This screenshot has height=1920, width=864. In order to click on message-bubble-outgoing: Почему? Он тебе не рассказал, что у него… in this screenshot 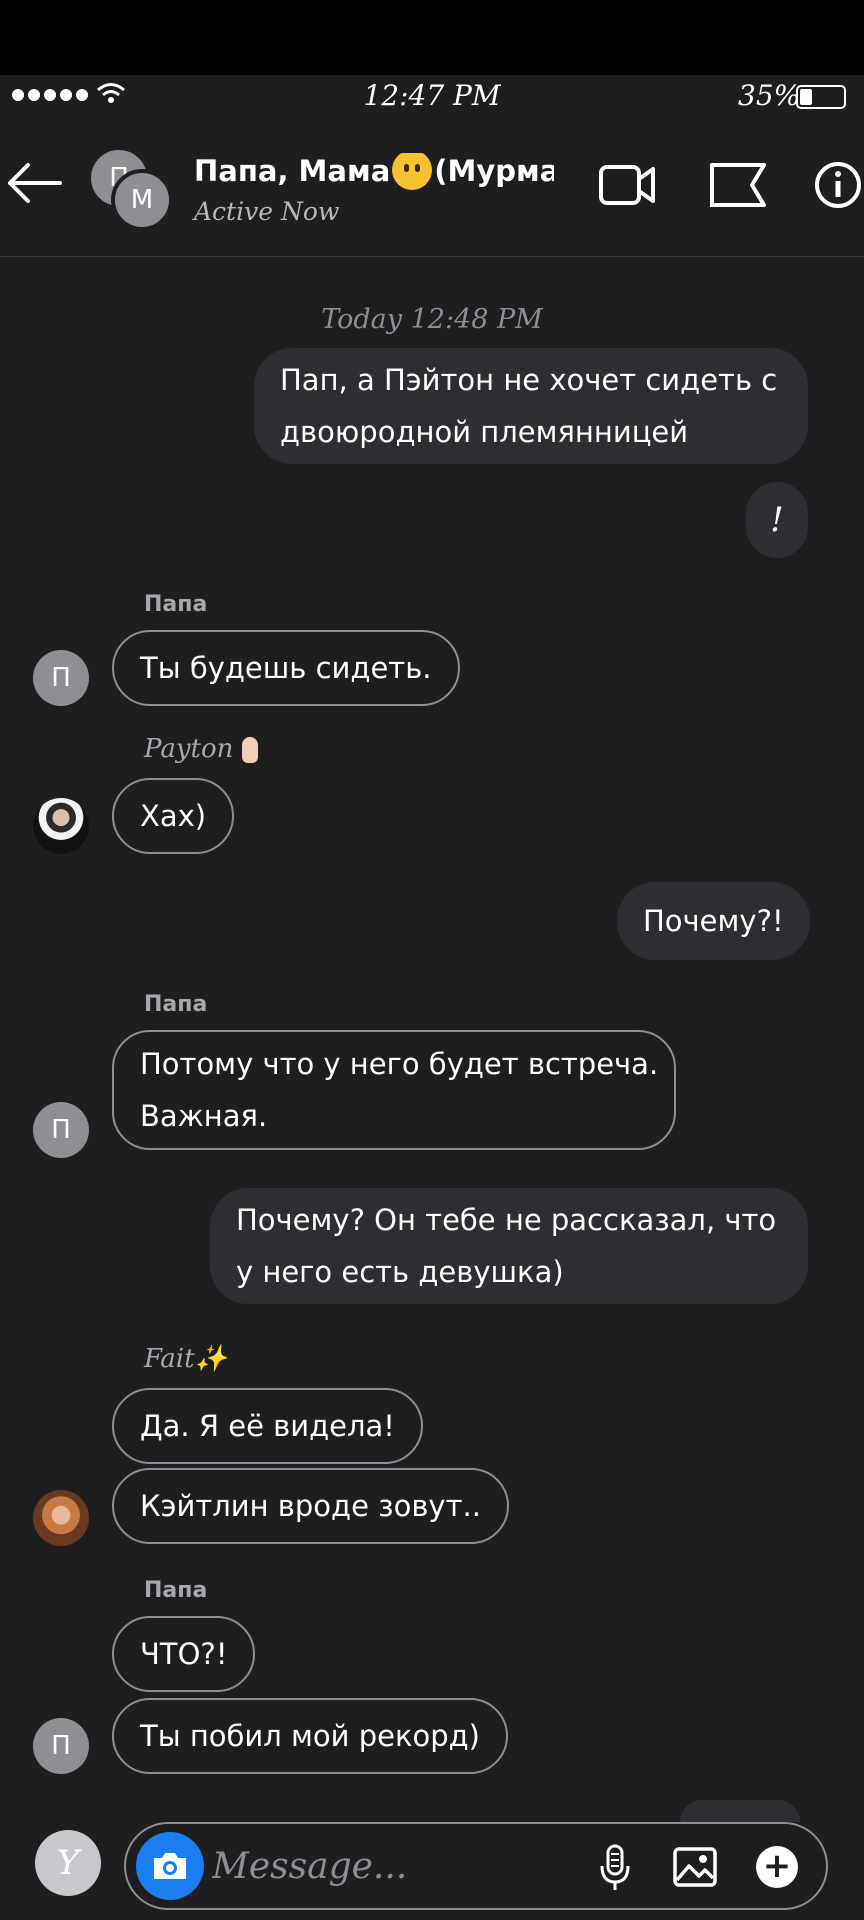, I will do `click(509, 1246)`.